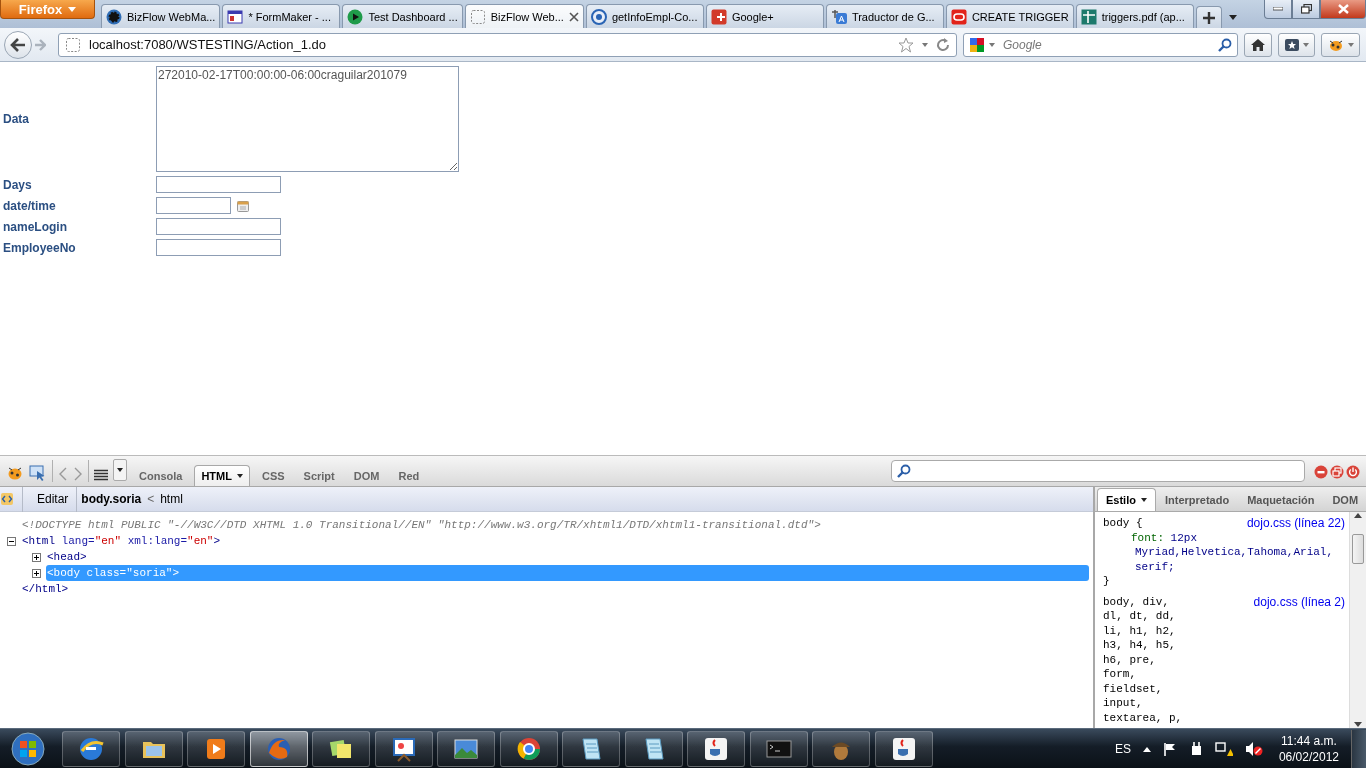  What do you see at coordinates (366, 475) in the screenshot?
I see `panel-tab: DOM` at bounding box center [366, 475].